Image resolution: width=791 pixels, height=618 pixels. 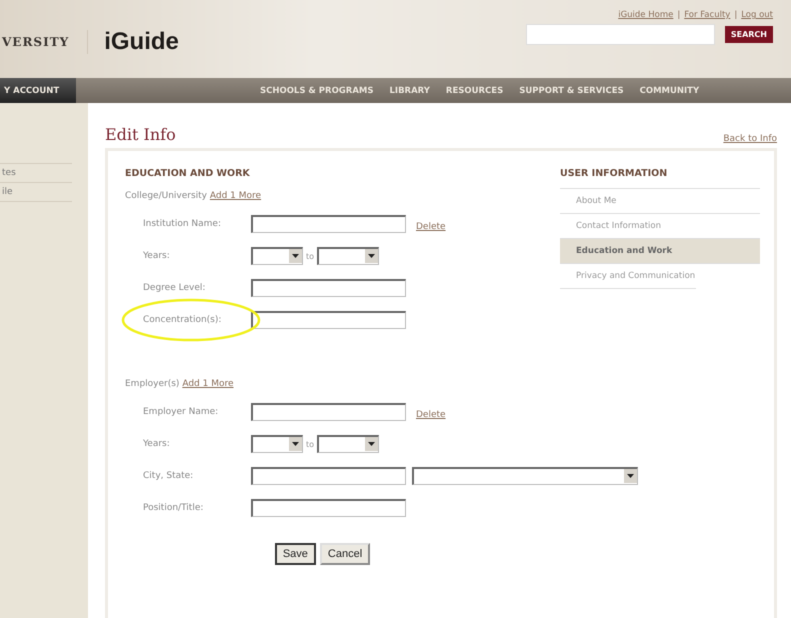 What do you see at coordinates (646, 15) in the screenshot?
I see `top-link: iGuide Home` at bounding box center [646, 15].